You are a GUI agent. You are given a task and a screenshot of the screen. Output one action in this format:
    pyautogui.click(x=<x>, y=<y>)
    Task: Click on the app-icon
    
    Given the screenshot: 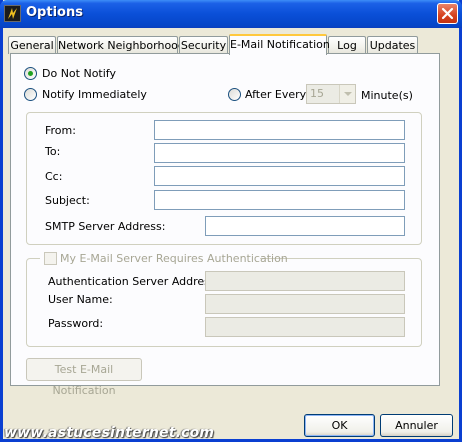 What is the action you would take?
    pyautogui.click(x=12, y=13)
    